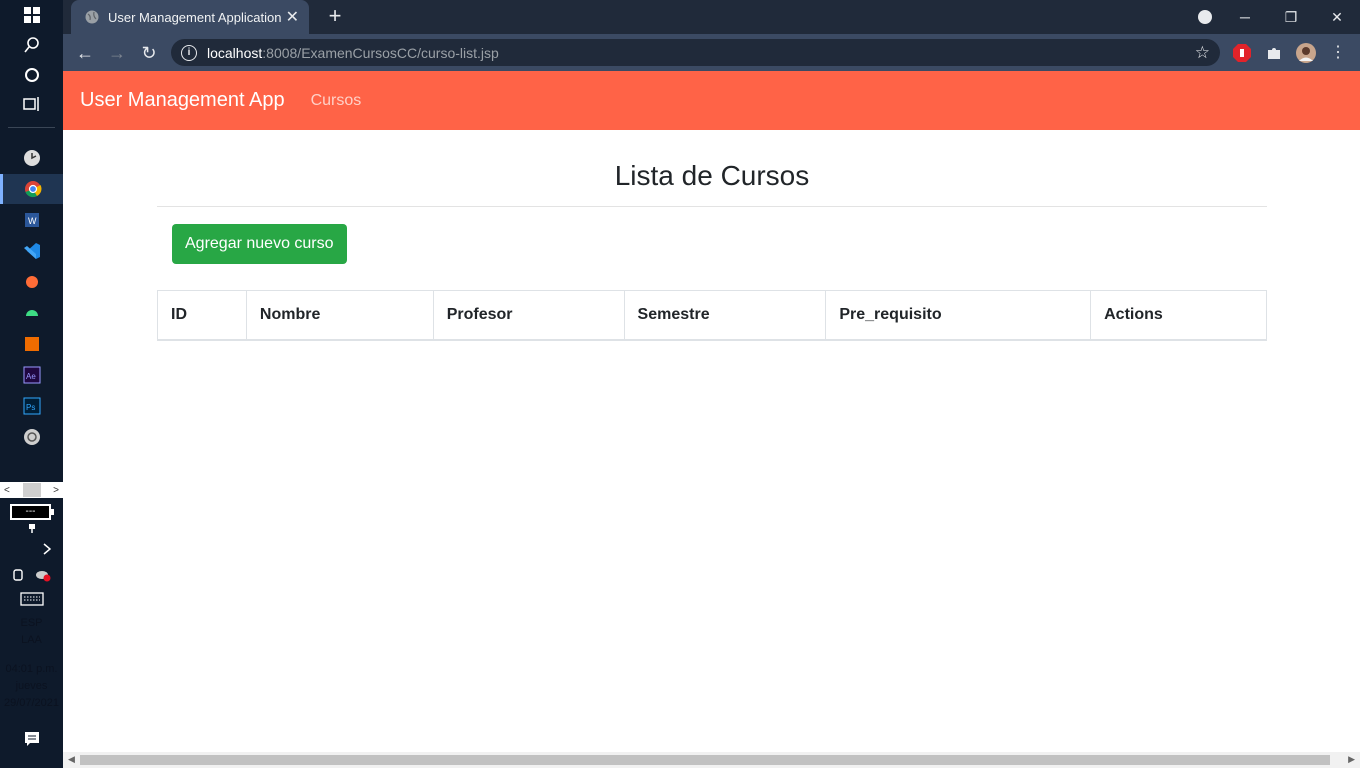 Image resolution: width=1360 pixels, height=768 pixels. I want to click on svg-text: Ae, so click(31, 376).